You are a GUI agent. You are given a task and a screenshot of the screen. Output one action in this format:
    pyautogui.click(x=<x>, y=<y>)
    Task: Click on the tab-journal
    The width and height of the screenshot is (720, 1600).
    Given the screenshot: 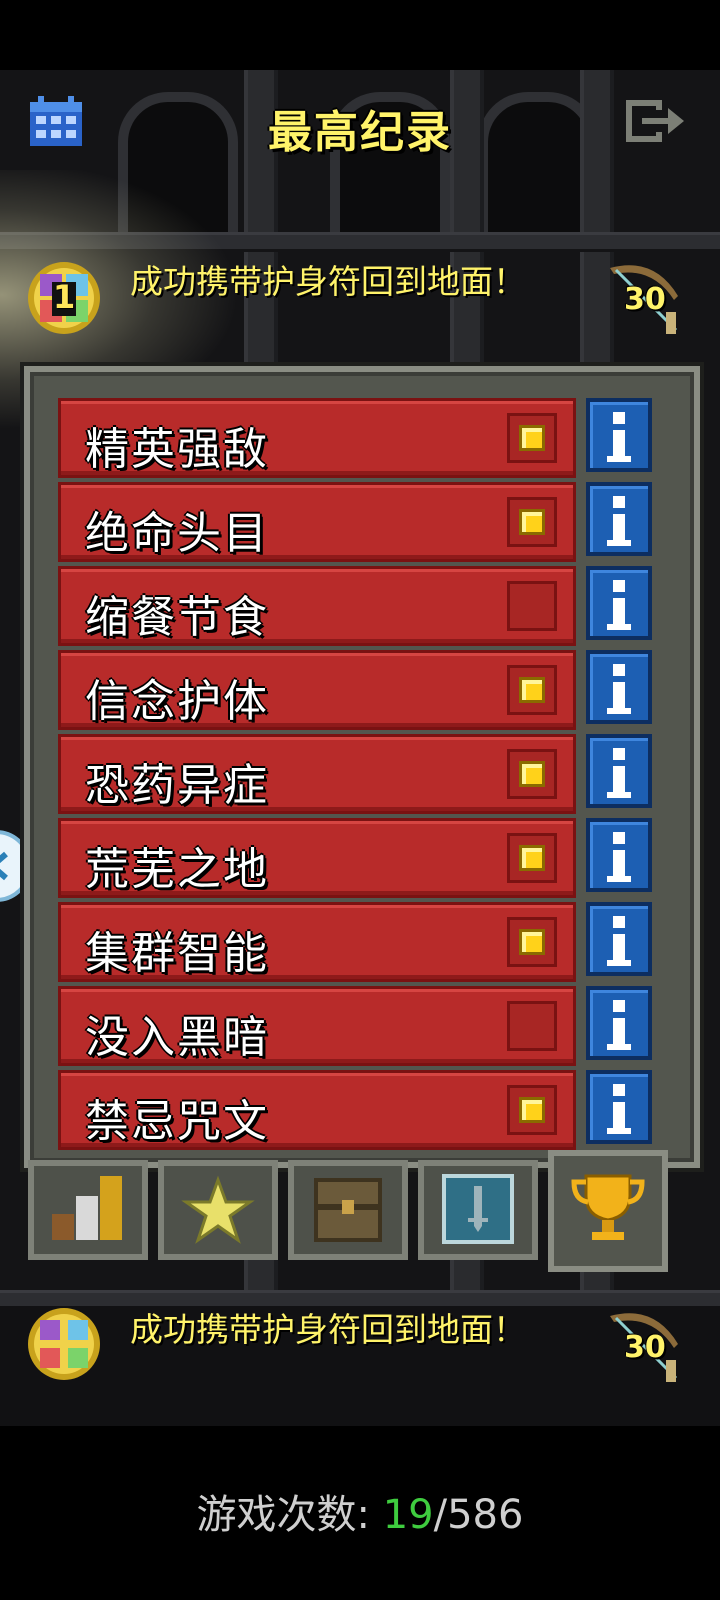 What is the action you would take?
    pyautogui.click(x=348, y=1210)
    